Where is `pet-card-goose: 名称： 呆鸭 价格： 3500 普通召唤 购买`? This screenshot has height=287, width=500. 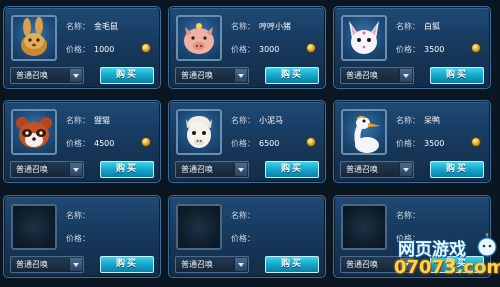
pet-card-goose: 名称： 呆鸭 价格： 3500 普通召唤 购买 is located at coordinates (412, 141).